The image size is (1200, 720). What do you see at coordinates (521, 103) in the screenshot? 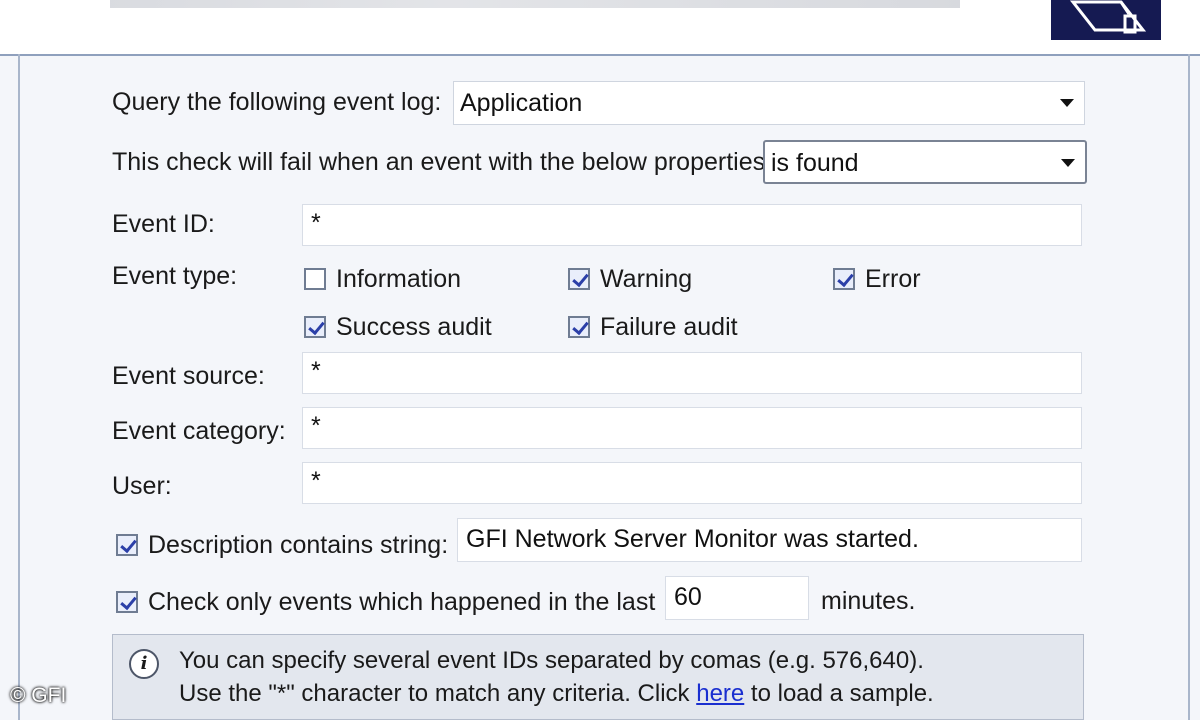
I see `event-log-selected: Application` at bounding box center [521, 103].